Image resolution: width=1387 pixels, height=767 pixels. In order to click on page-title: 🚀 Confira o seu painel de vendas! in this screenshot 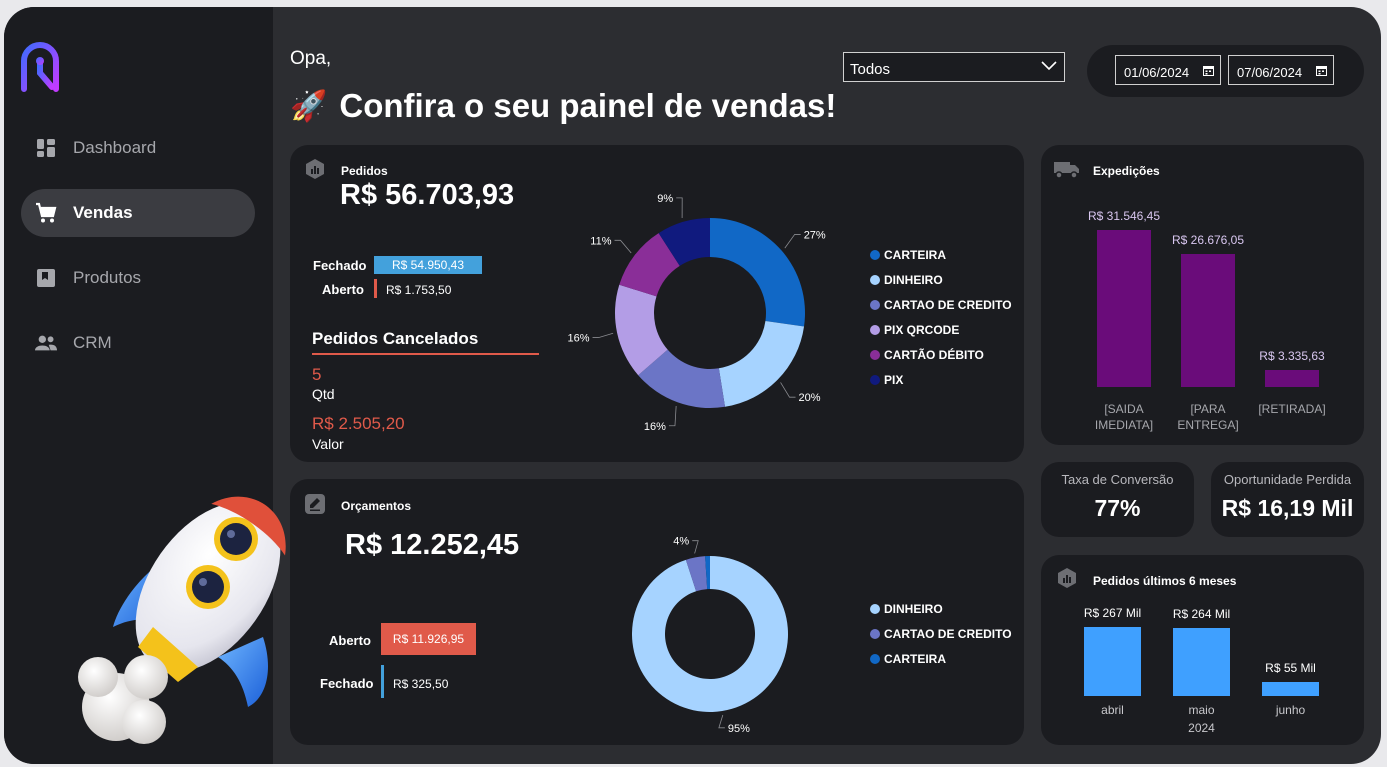, I will do `click(563, 106)`.